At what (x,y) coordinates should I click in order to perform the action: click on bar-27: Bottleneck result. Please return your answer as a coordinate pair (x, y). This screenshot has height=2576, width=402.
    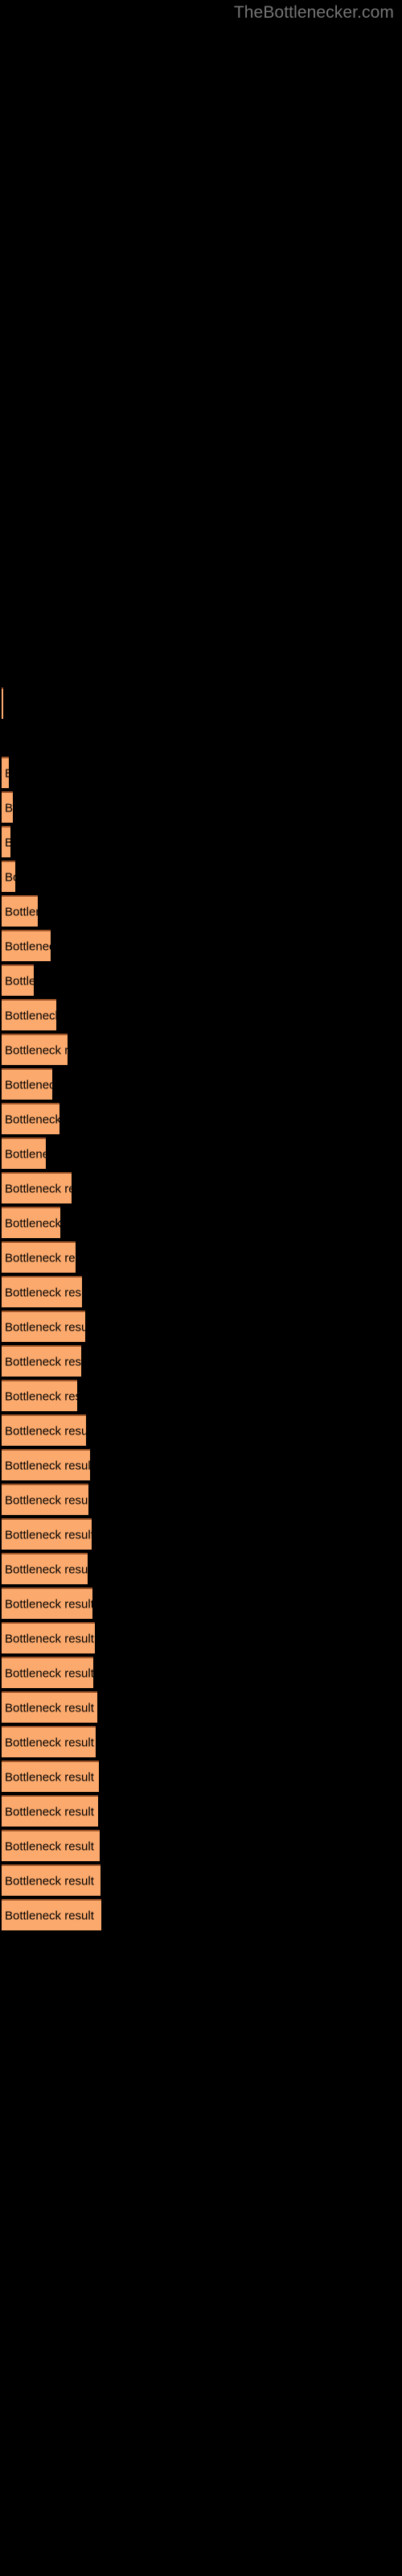
    Looking at the image, I should click on (48, 1637).